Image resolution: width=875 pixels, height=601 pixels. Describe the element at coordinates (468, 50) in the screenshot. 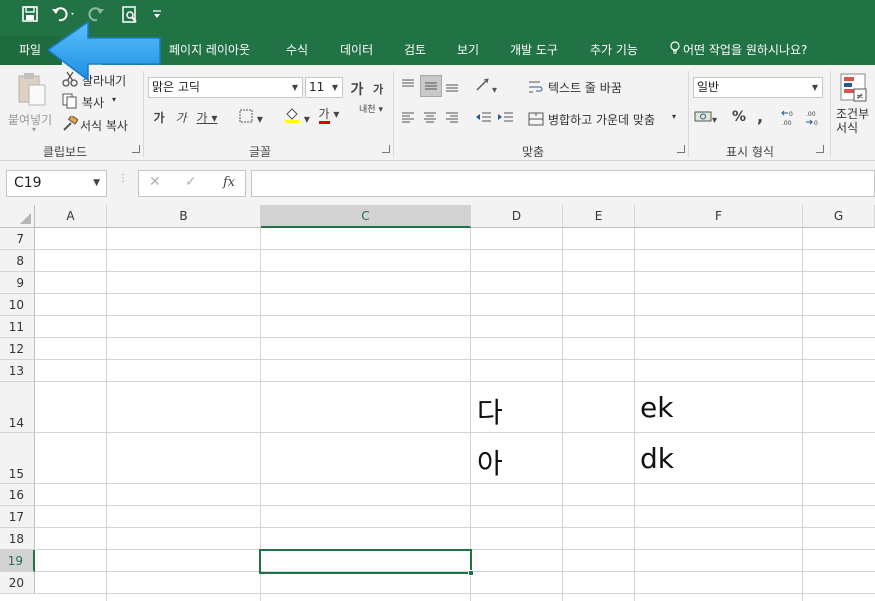

I see `tab-view: 보기` at that location.